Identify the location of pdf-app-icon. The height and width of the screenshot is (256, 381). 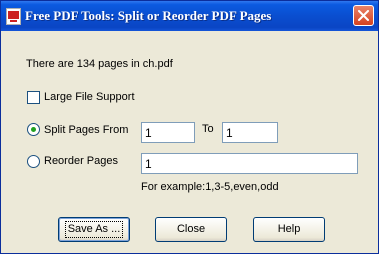
(13, 16).